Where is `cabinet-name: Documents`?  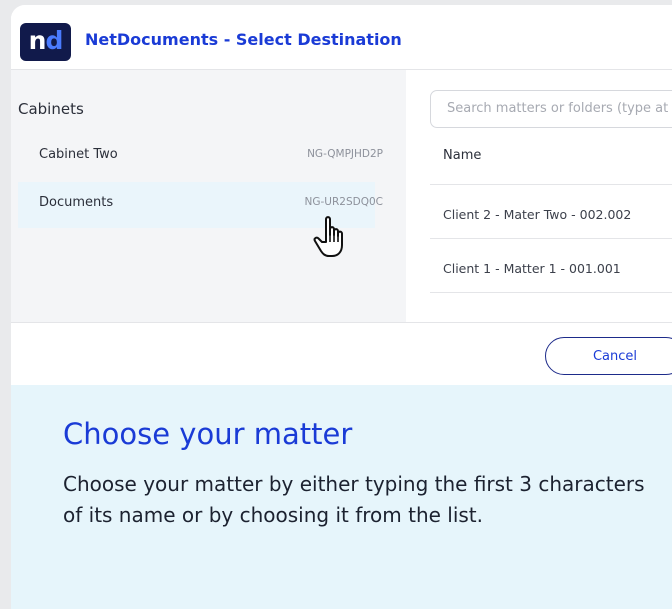 cabinet-name: Documents is located at coordinates (76, 202).